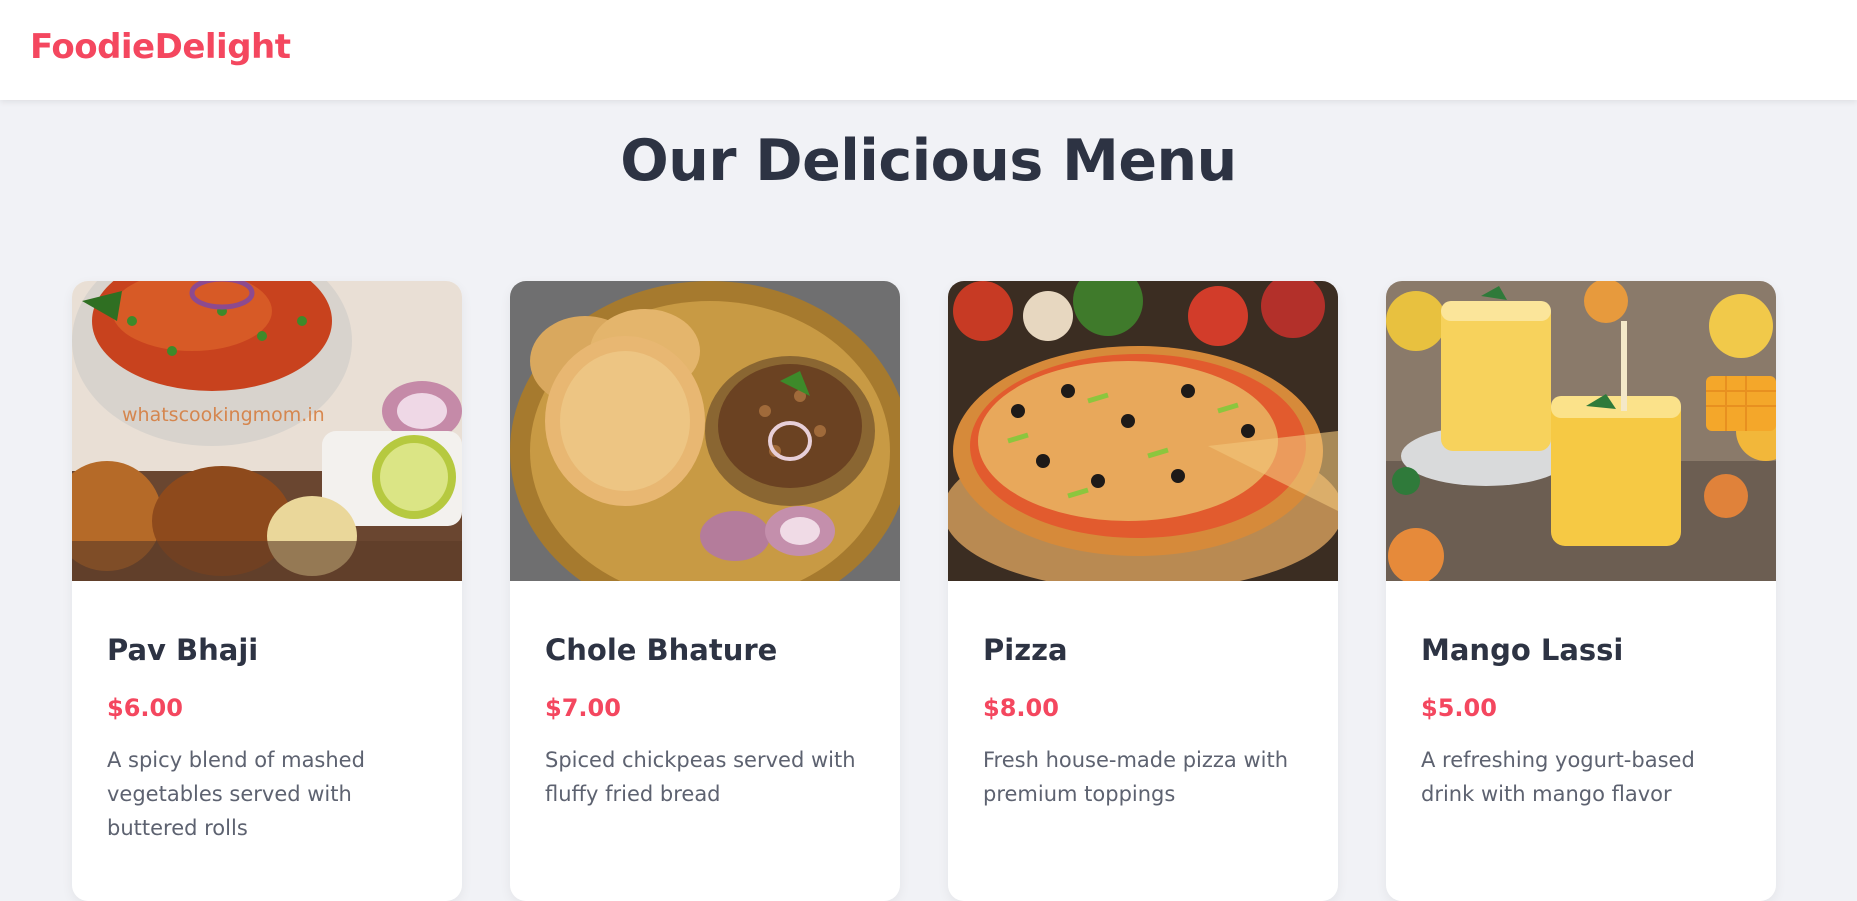  What do you see at coordinates (223, 415) in the screenshot?
I see `watermark-text: whatscookingmom.in` at bounding box center [223, 415].